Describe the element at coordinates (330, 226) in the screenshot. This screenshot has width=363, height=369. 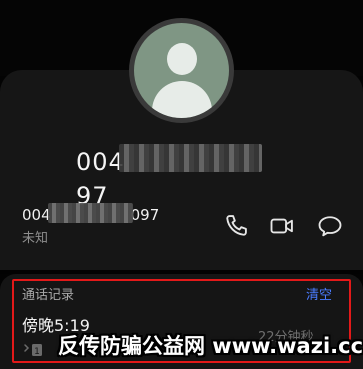
I see `message-icon` at that location.